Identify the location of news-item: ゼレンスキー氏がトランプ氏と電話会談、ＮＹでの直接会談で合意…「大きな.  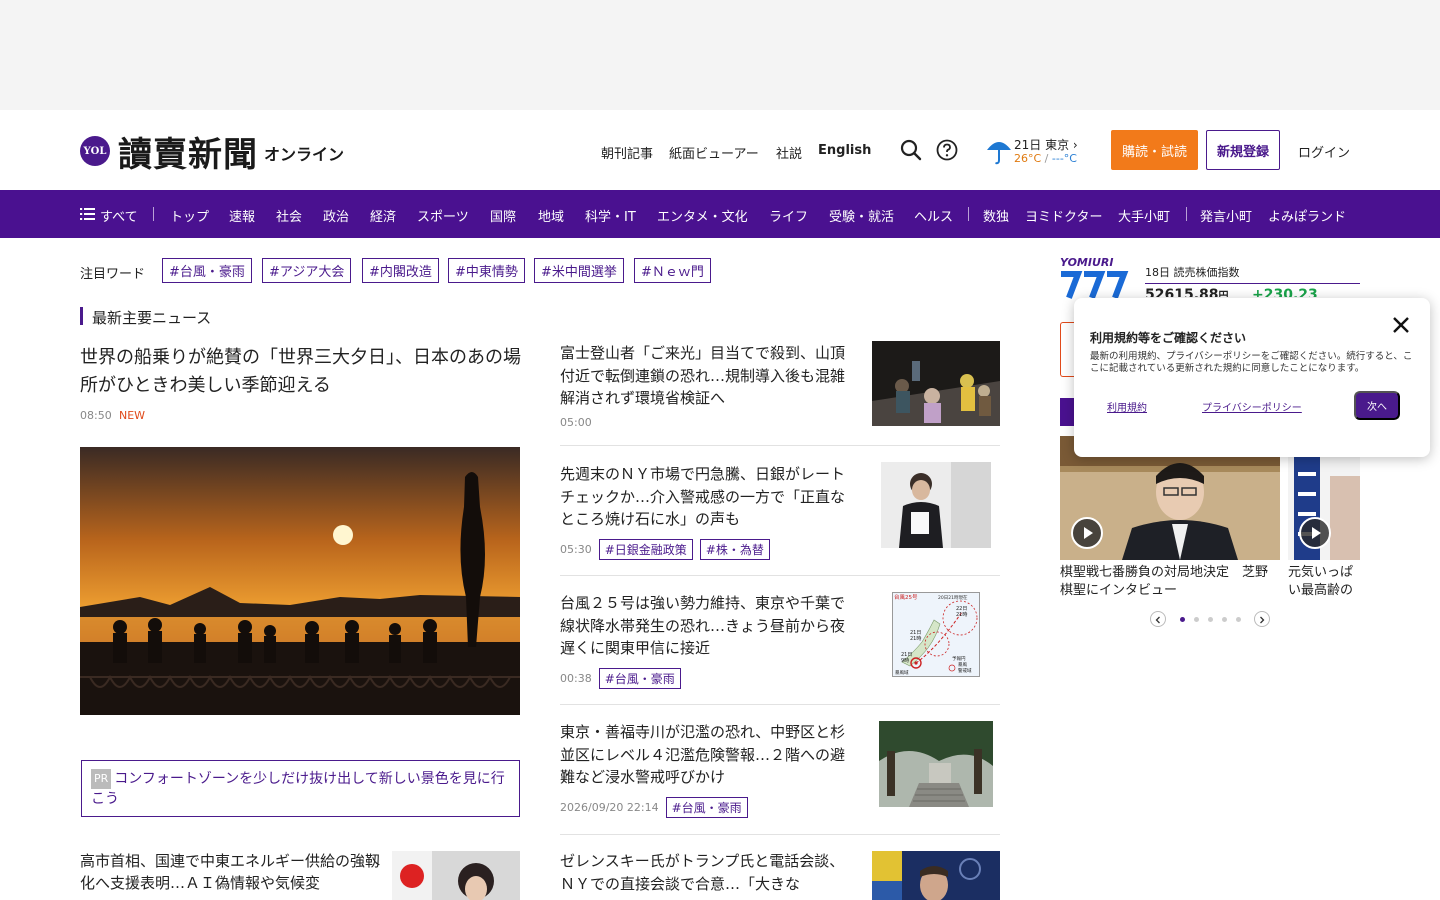
(780, 875).